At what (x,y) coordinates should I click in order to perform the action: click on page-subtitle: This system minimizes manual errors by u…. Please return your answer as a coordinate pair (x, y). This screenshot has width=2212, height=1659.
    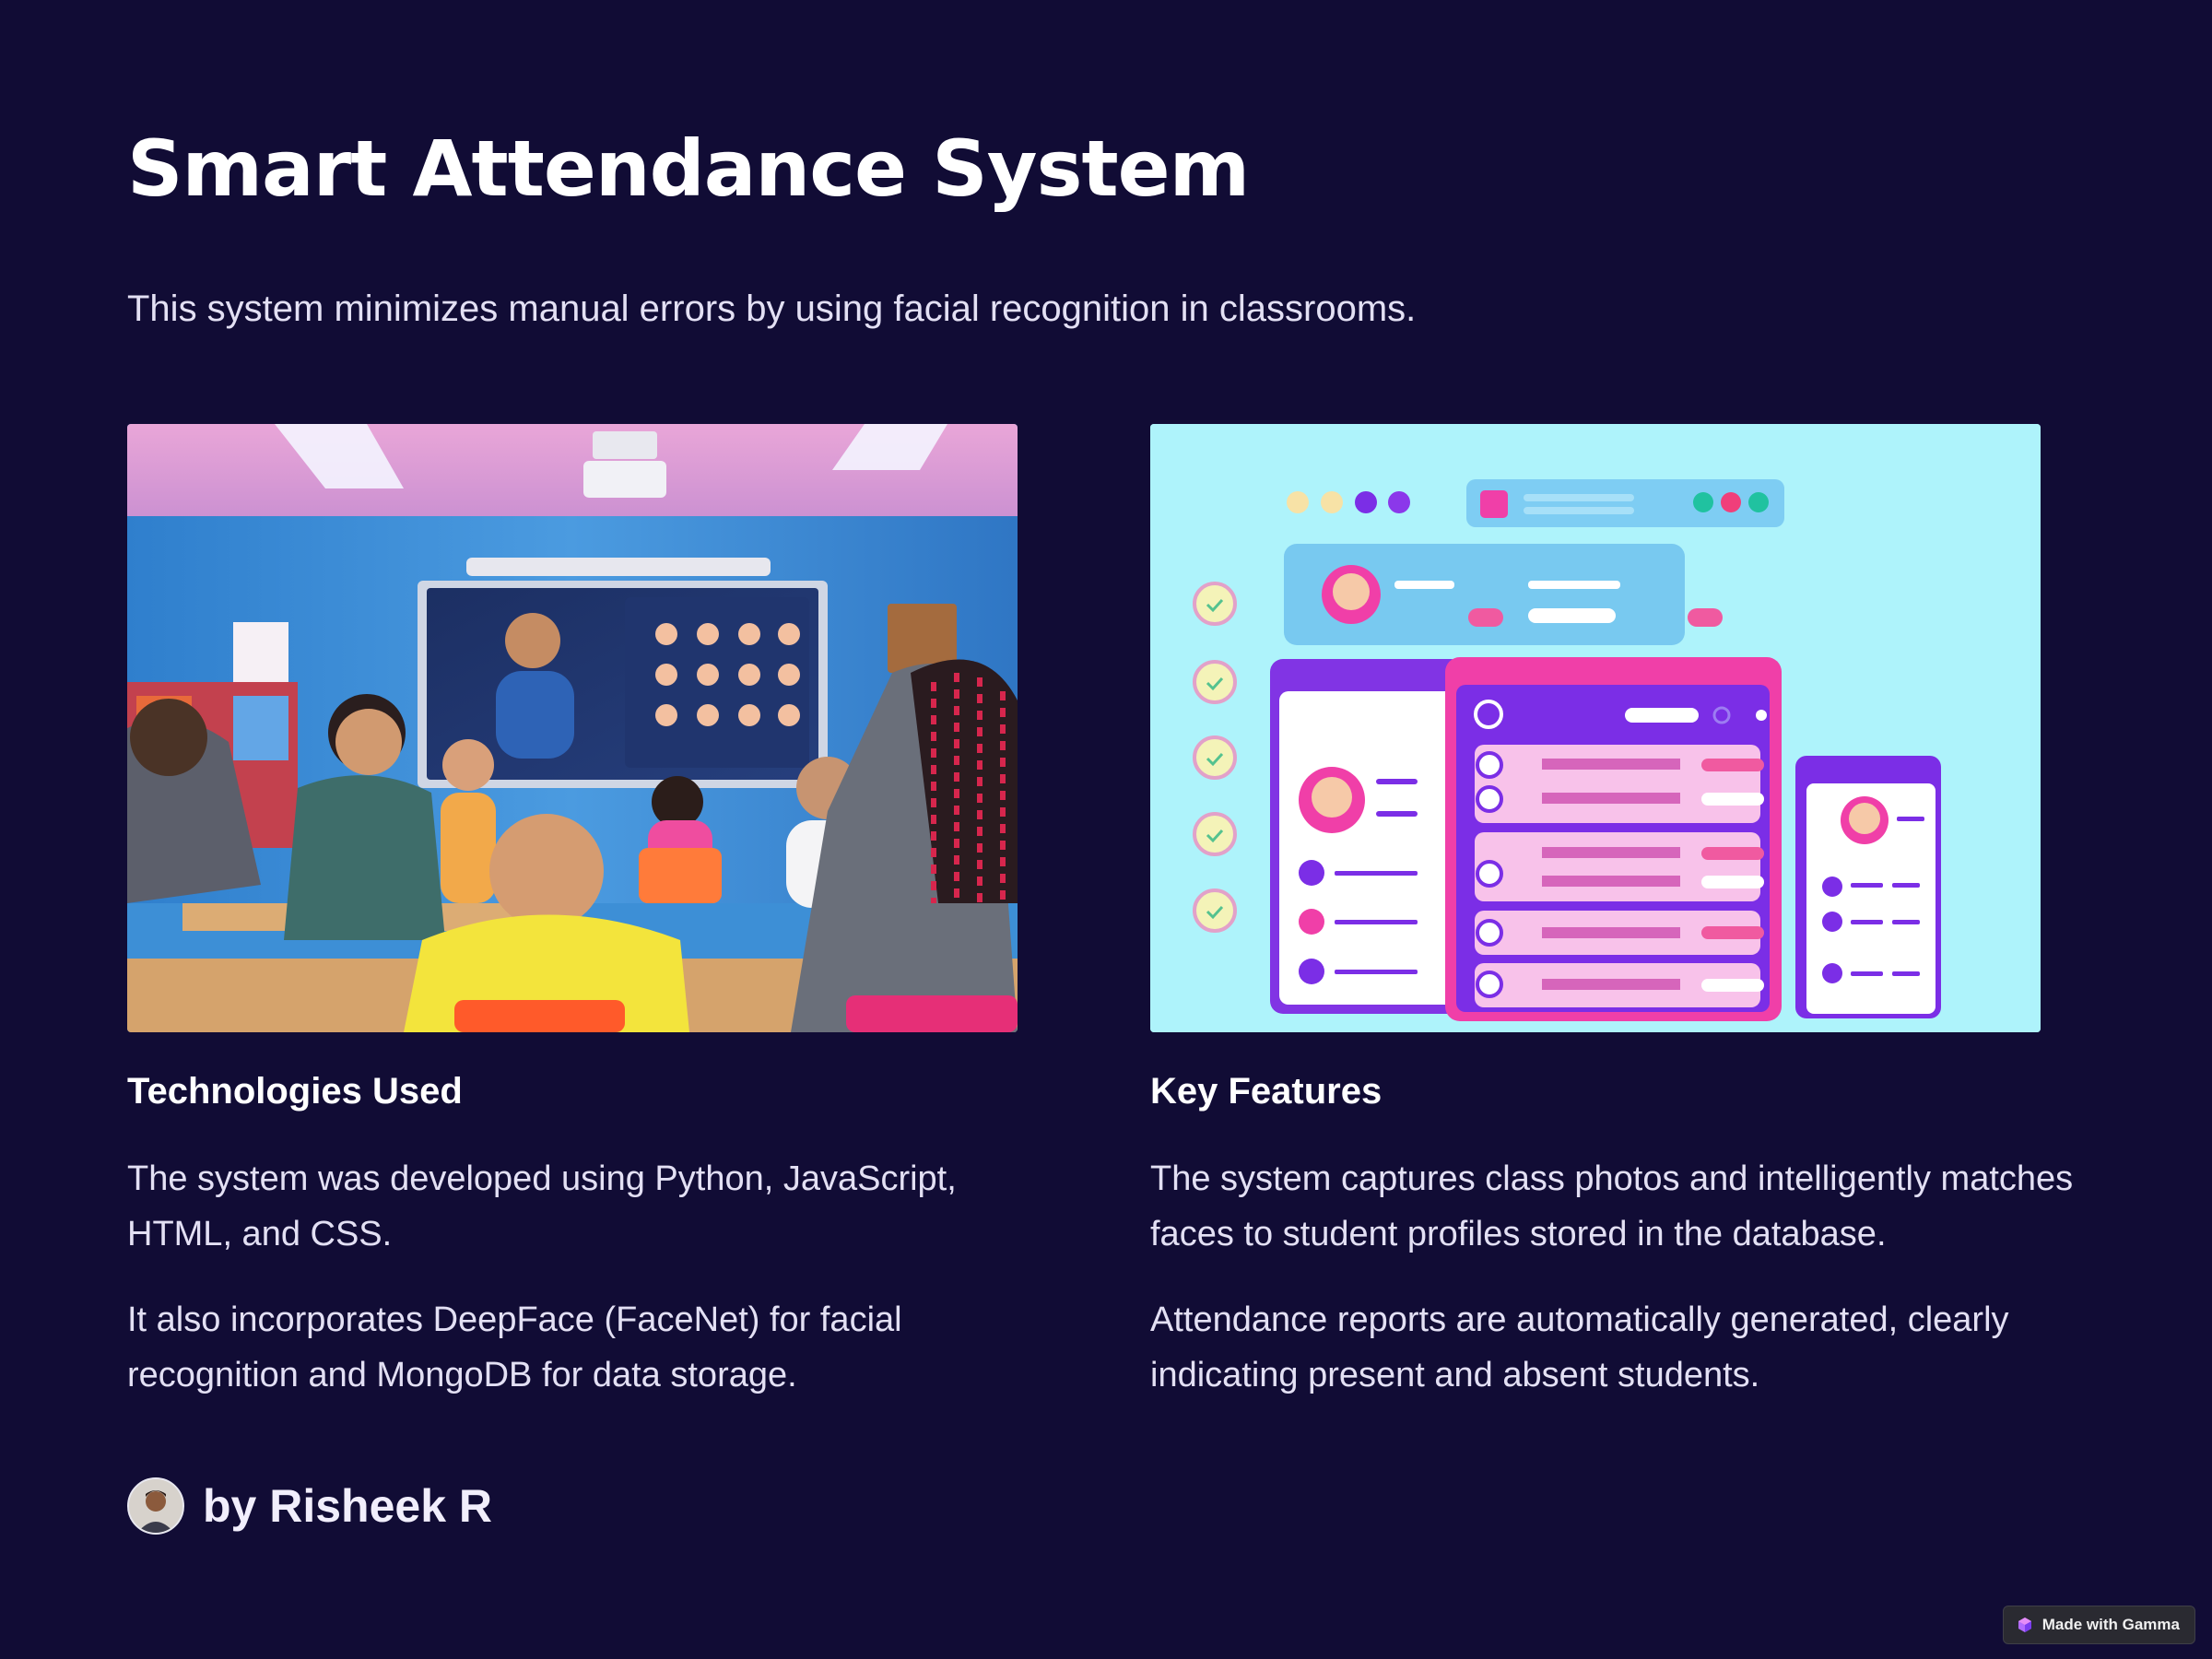
    Looking at the image, I should click on (772, 308).